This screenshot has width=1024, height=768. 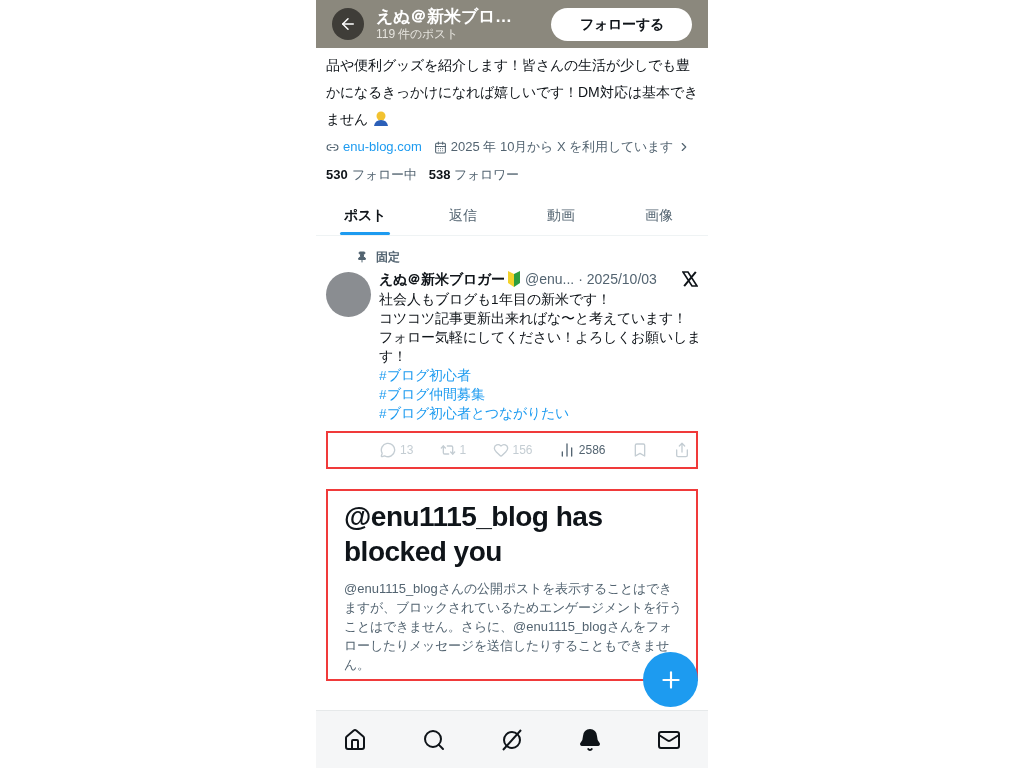 What do you see at coordinates (512, 92) in the screenshot?
I see `profile-bio: 品や便利グッズを紹介します！皆さんの生活が少しでも豊かになるきっかけになれば嬉しいです！DM対応は基本できません` at bounding box center [512, 92].